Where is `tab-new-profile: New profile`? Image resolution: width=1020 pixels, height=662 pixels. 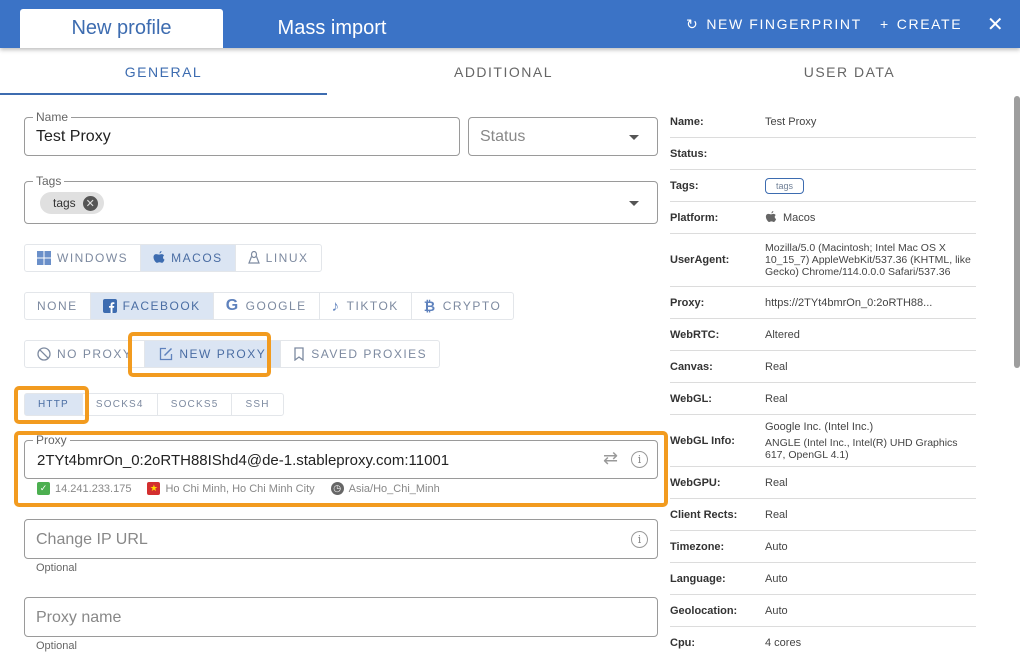 tab-new-profile: New profile is located at coordinates (121, 28).